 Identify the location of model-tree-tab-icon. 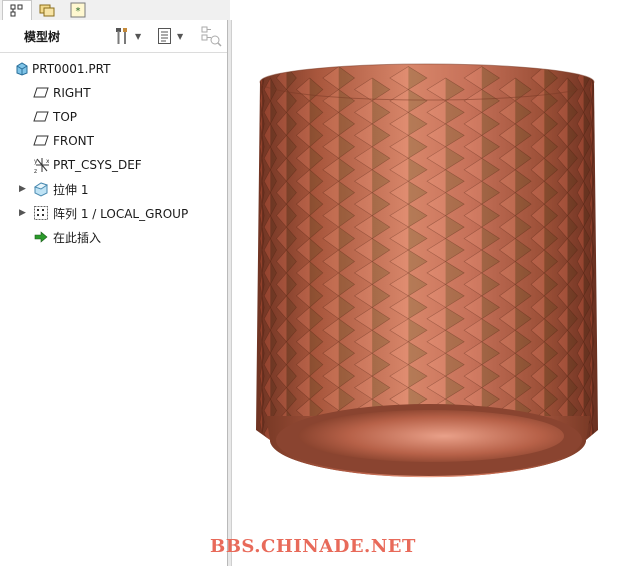
(16, 10).